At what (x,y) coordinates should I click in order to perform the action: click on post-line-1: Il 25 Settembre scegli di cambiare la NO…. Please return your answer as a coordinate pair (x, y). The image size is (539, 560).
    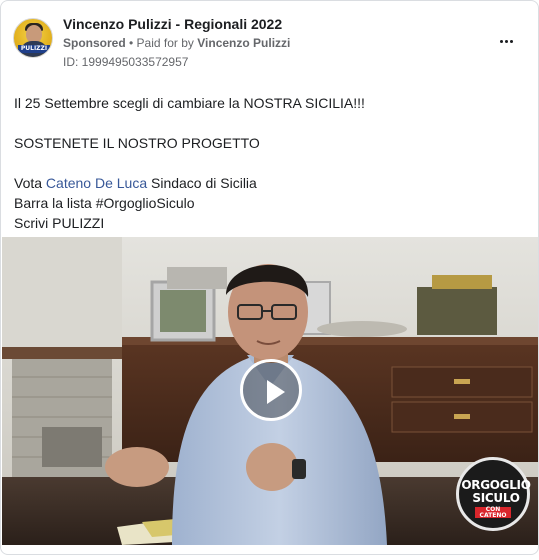
    Looking at the image, I should click on (189, 103).